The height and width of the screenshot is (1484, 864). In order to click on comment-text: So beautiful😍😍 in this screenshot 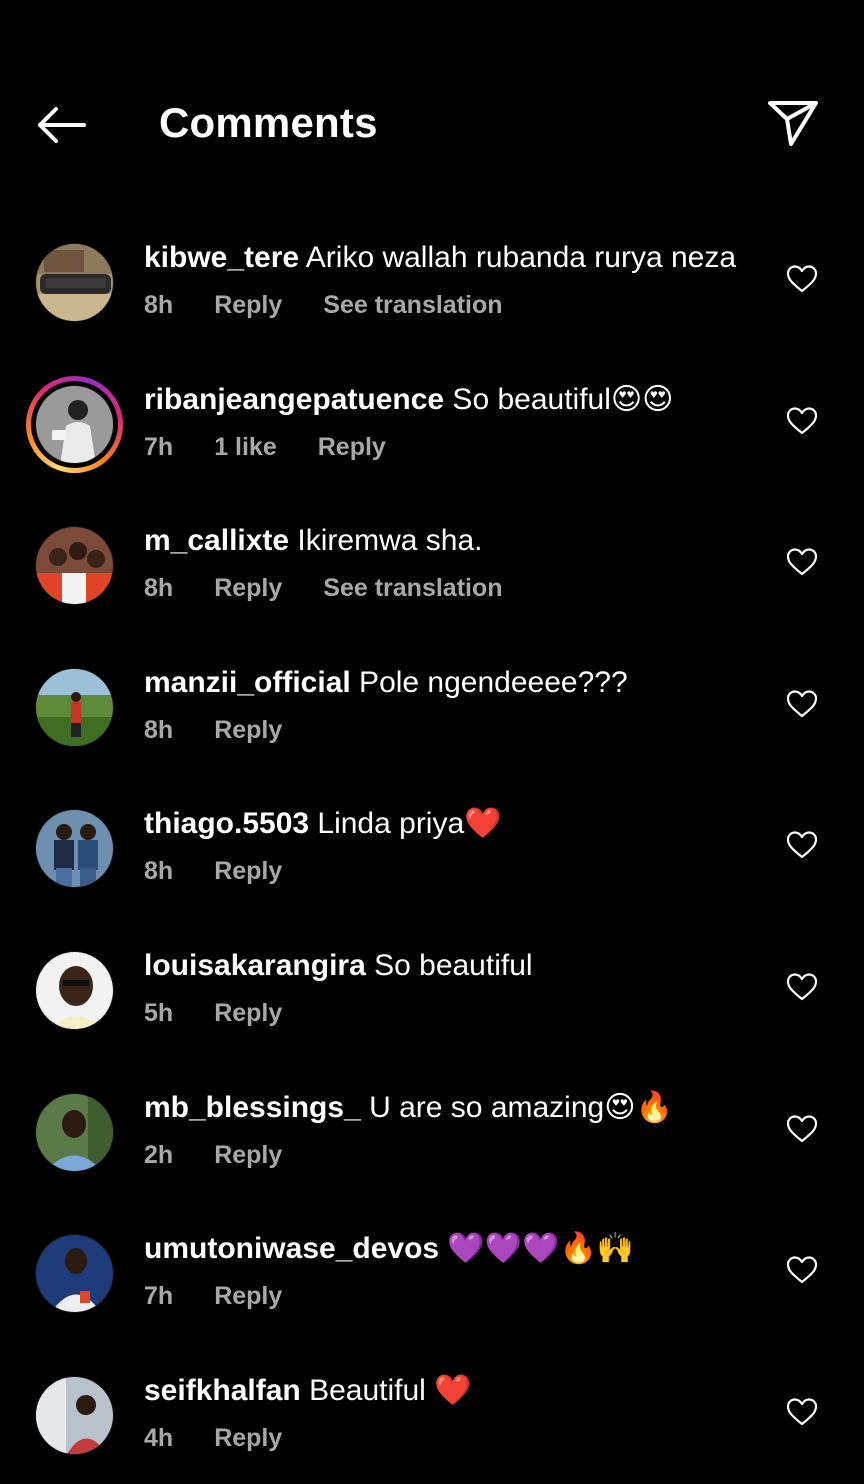, I will do `click(559, 399)`.